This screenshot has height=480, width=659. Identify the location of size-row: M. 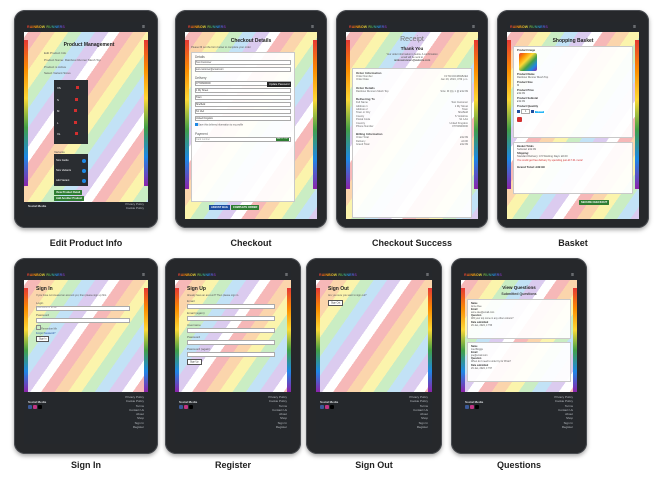
(71, 112).